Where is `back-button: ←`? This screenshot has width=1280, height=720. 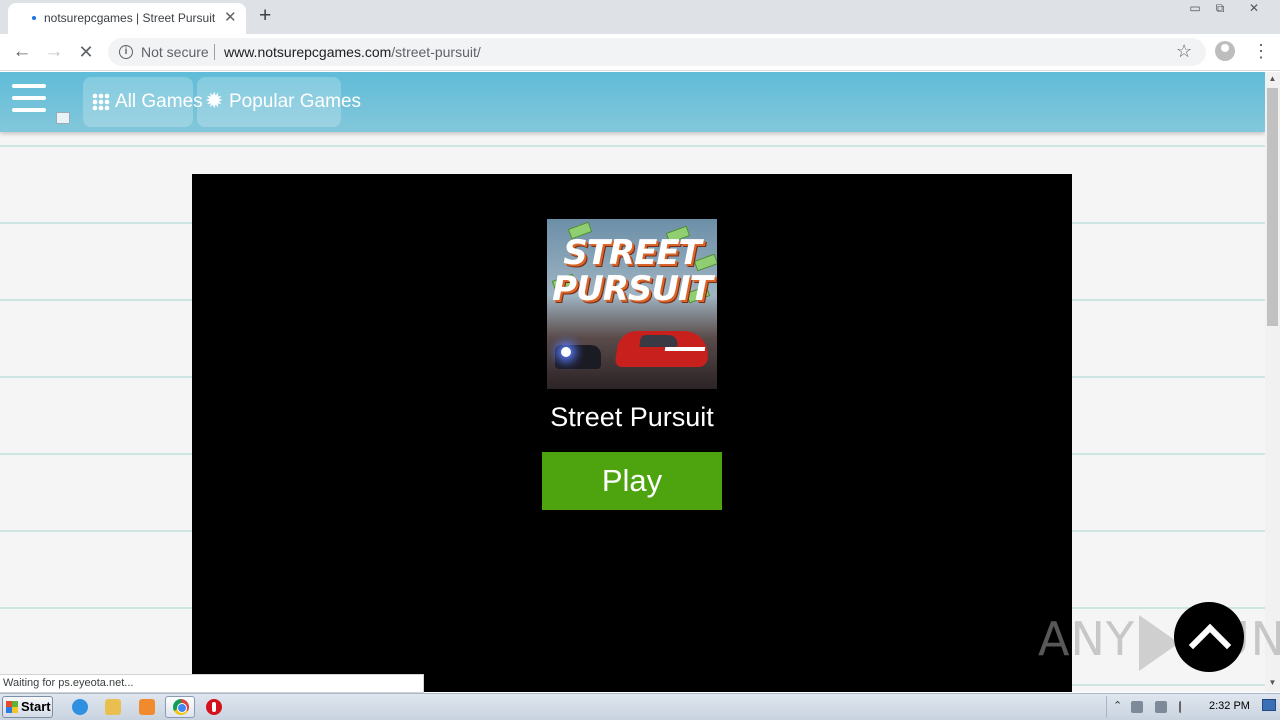 back-button: ← is located at coordinates (22, 52).